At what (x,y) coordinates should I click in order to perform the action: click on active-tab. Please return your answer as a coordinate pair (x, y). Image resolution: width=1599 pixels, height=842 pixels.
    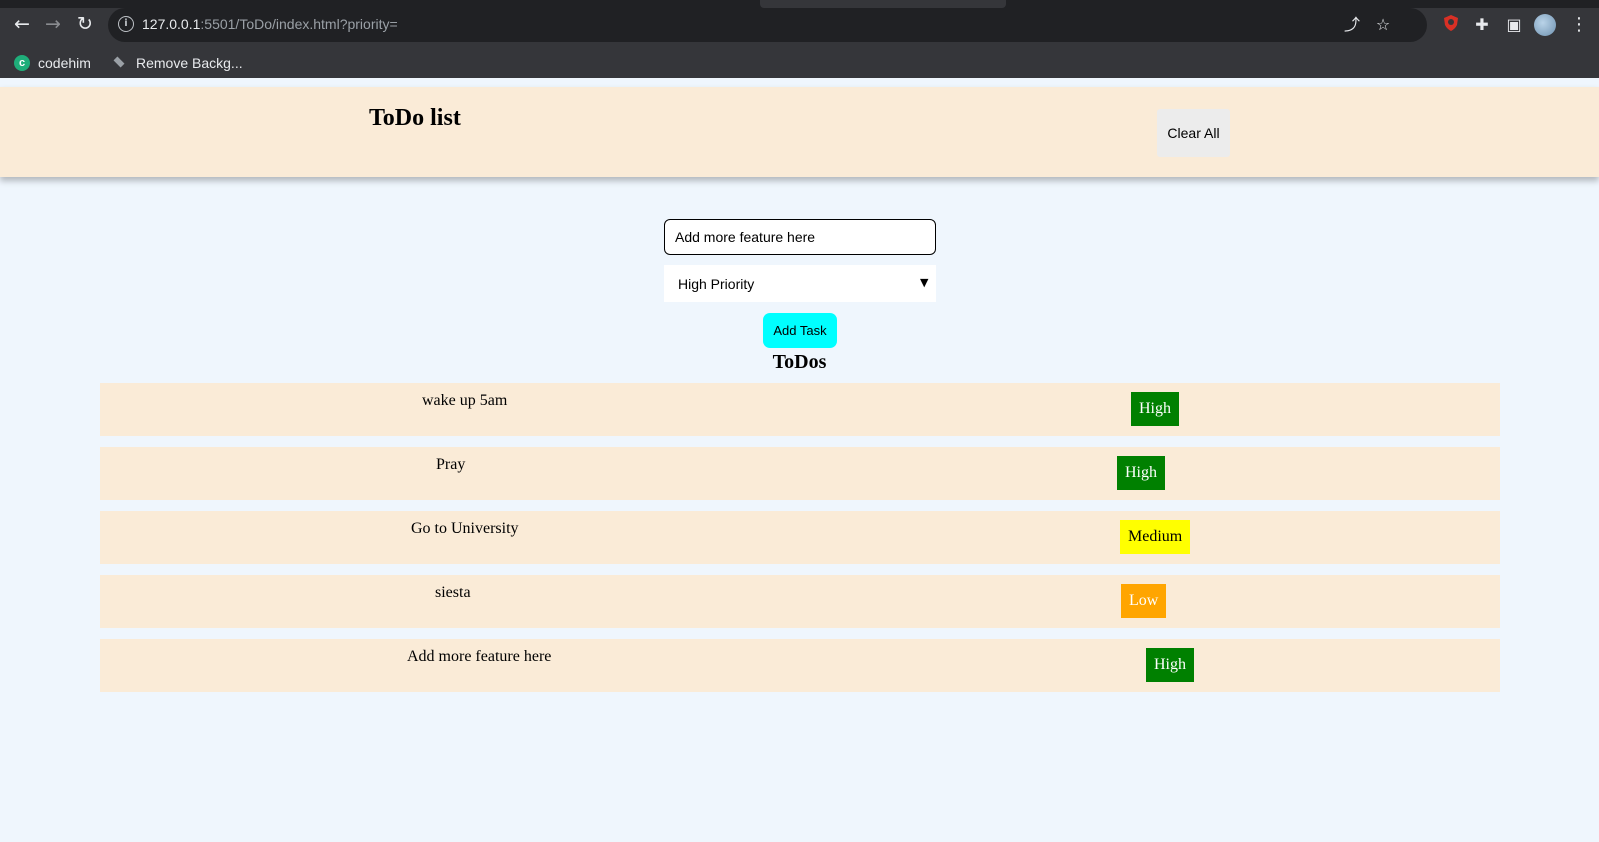
    Looking at the image, I should click on (883, 4).